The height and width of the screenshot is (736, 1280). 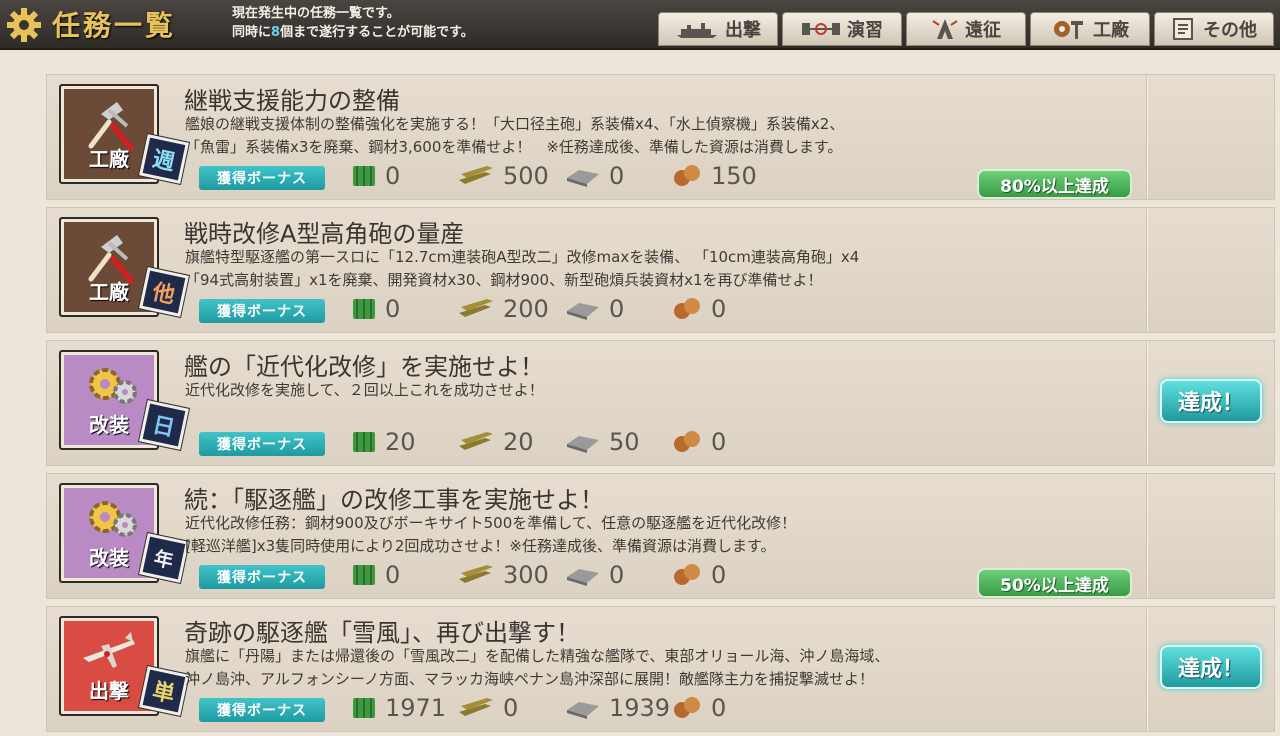 What do you see at coordinates (164, 558) in the screenshot?
I see `frequency-badge: 年` at bounding box center [164, 558].